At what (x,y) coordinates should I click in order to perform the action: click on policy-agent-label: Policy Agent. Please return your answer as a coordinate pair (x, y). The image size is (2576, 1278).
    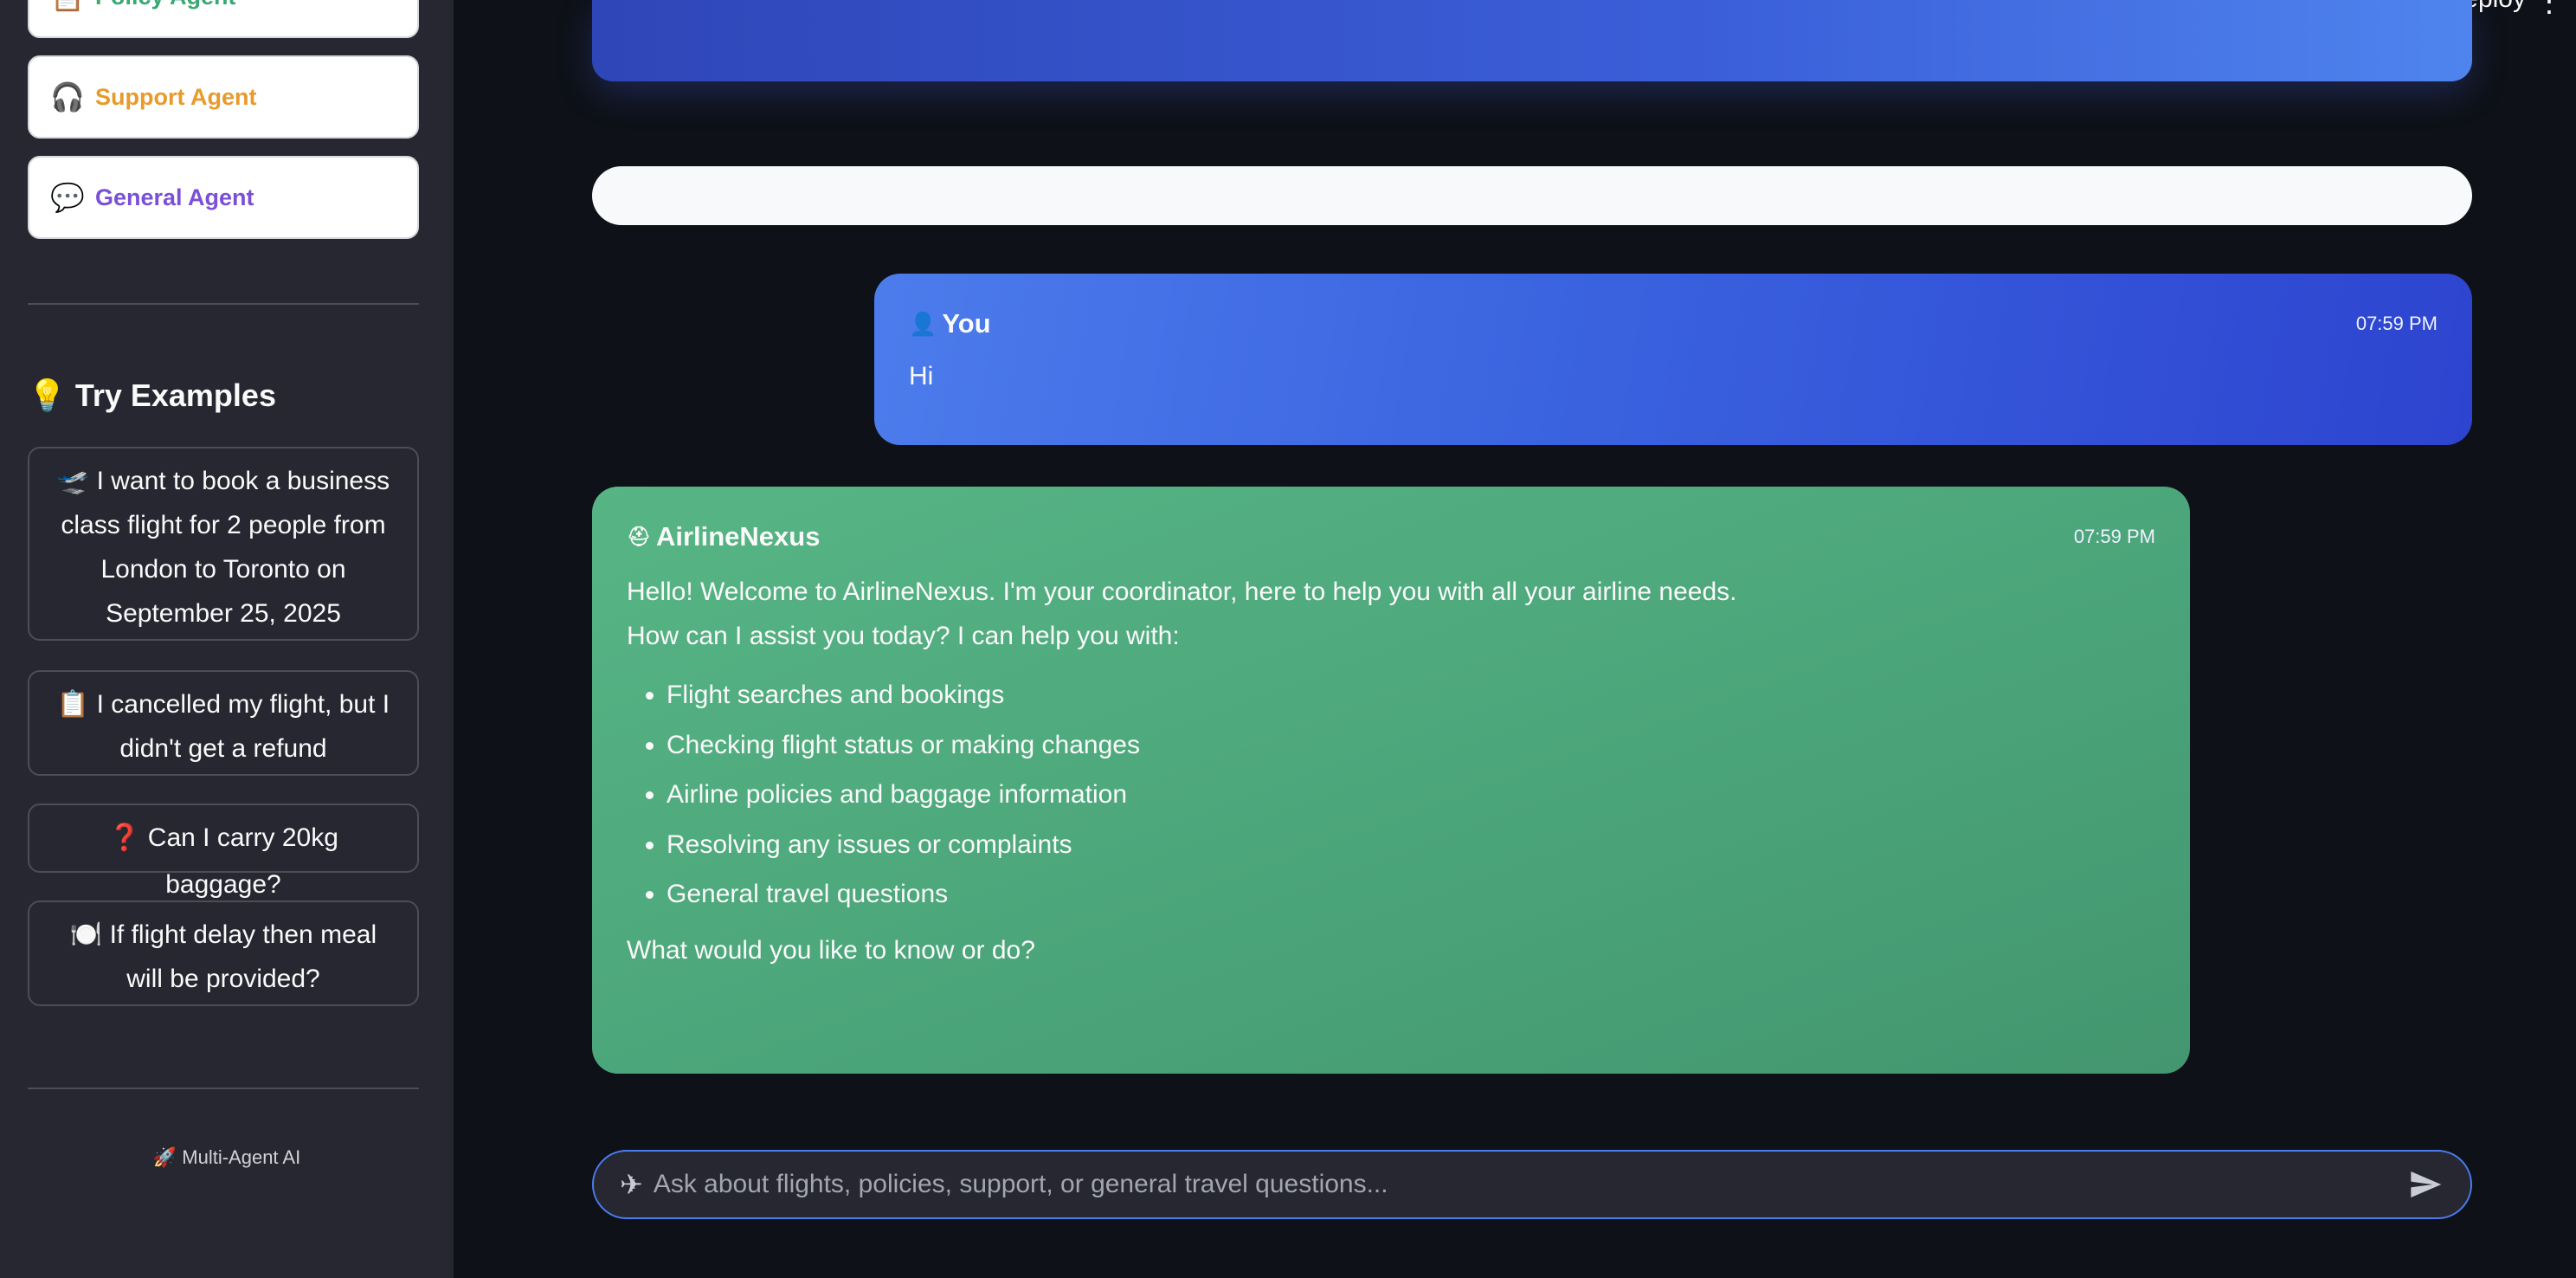
    Looking at the image, I should click on (165, 5).